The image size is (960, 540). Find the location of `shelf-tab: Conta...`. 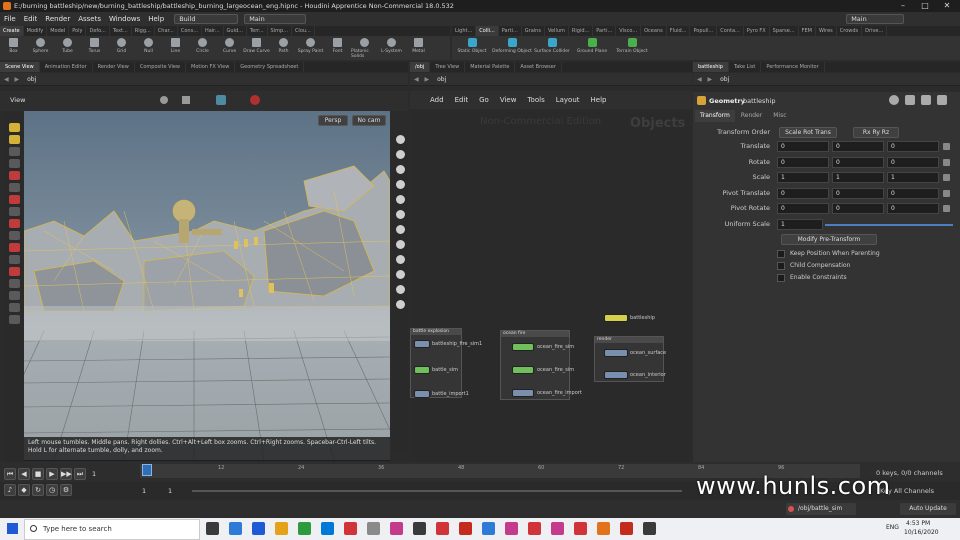

shelf-tab: Conta... is located at coordinates (730, 31).